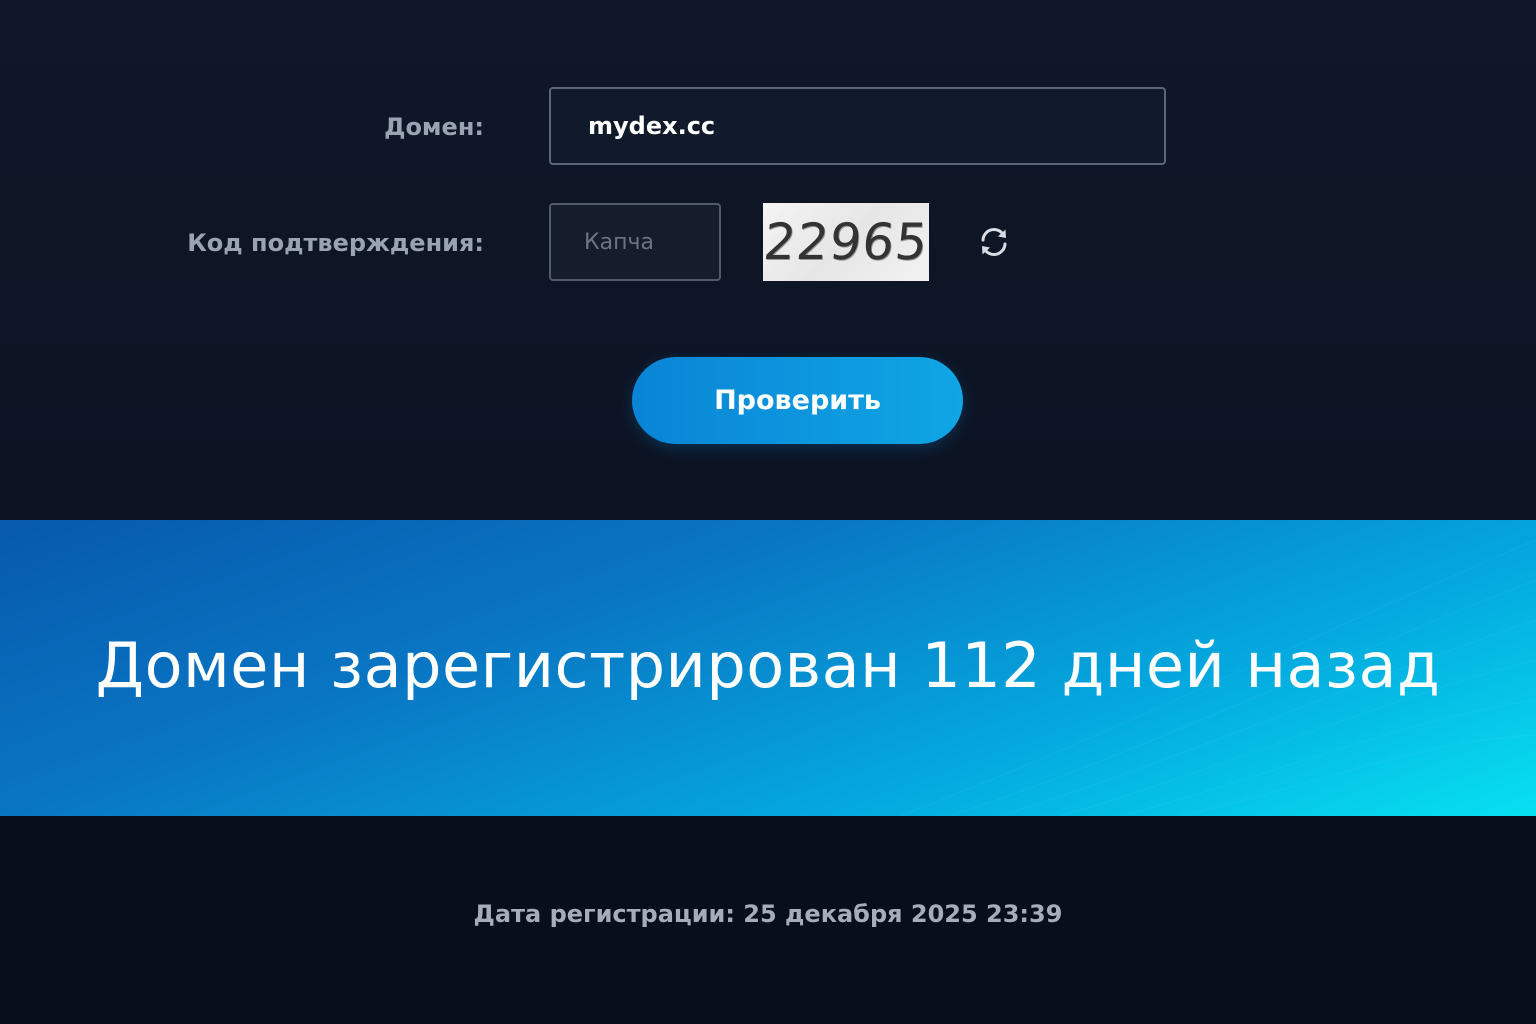 The width and height of the screenshot is (1536, 1024). Describe the element at coordinates (903, 914) in the screenshot. I see `registration-date-value: 25 декабря 2025 23:39` at that location.